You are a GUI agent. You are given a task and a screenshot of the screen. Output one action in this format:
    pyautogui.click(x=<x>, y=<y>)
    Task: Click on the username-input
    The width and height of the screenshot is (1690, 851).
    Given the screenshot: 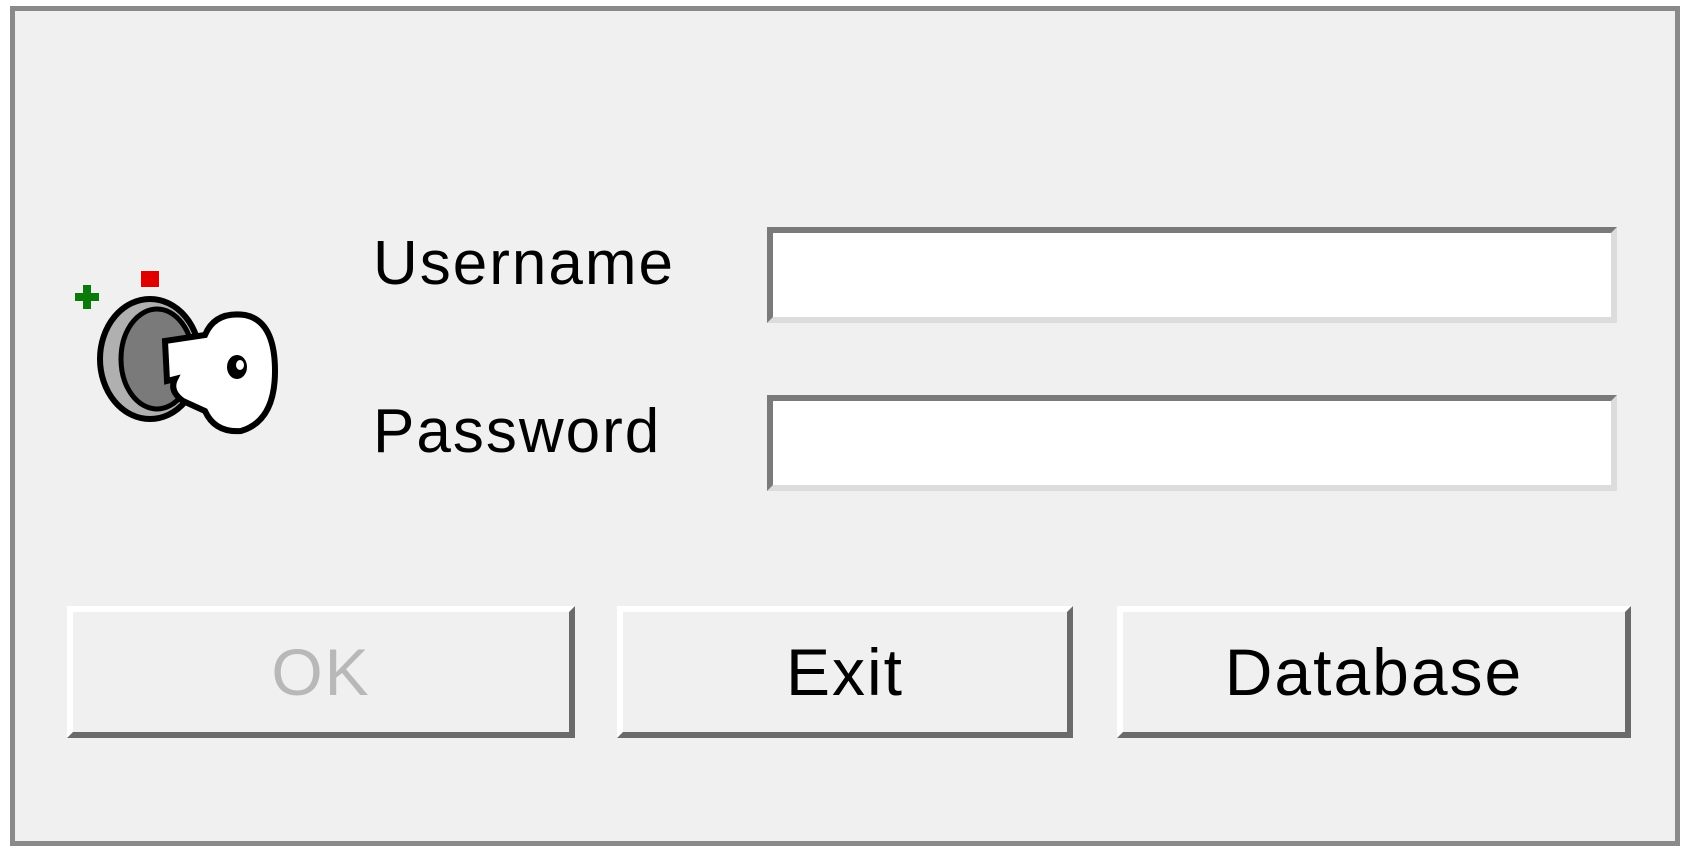 What is the action you would take?
    pyautogui.click(x=1192, y=275)
    